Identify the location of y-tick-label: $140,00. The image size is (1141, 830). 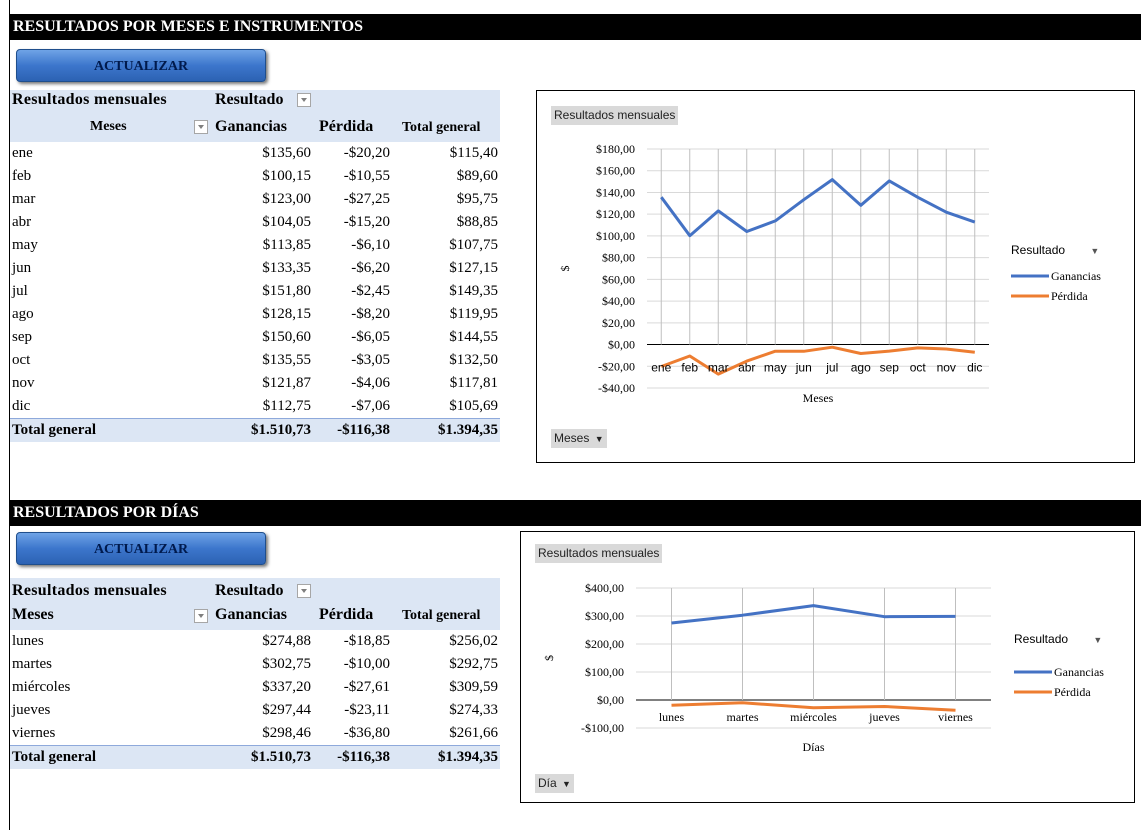
(615, 192).